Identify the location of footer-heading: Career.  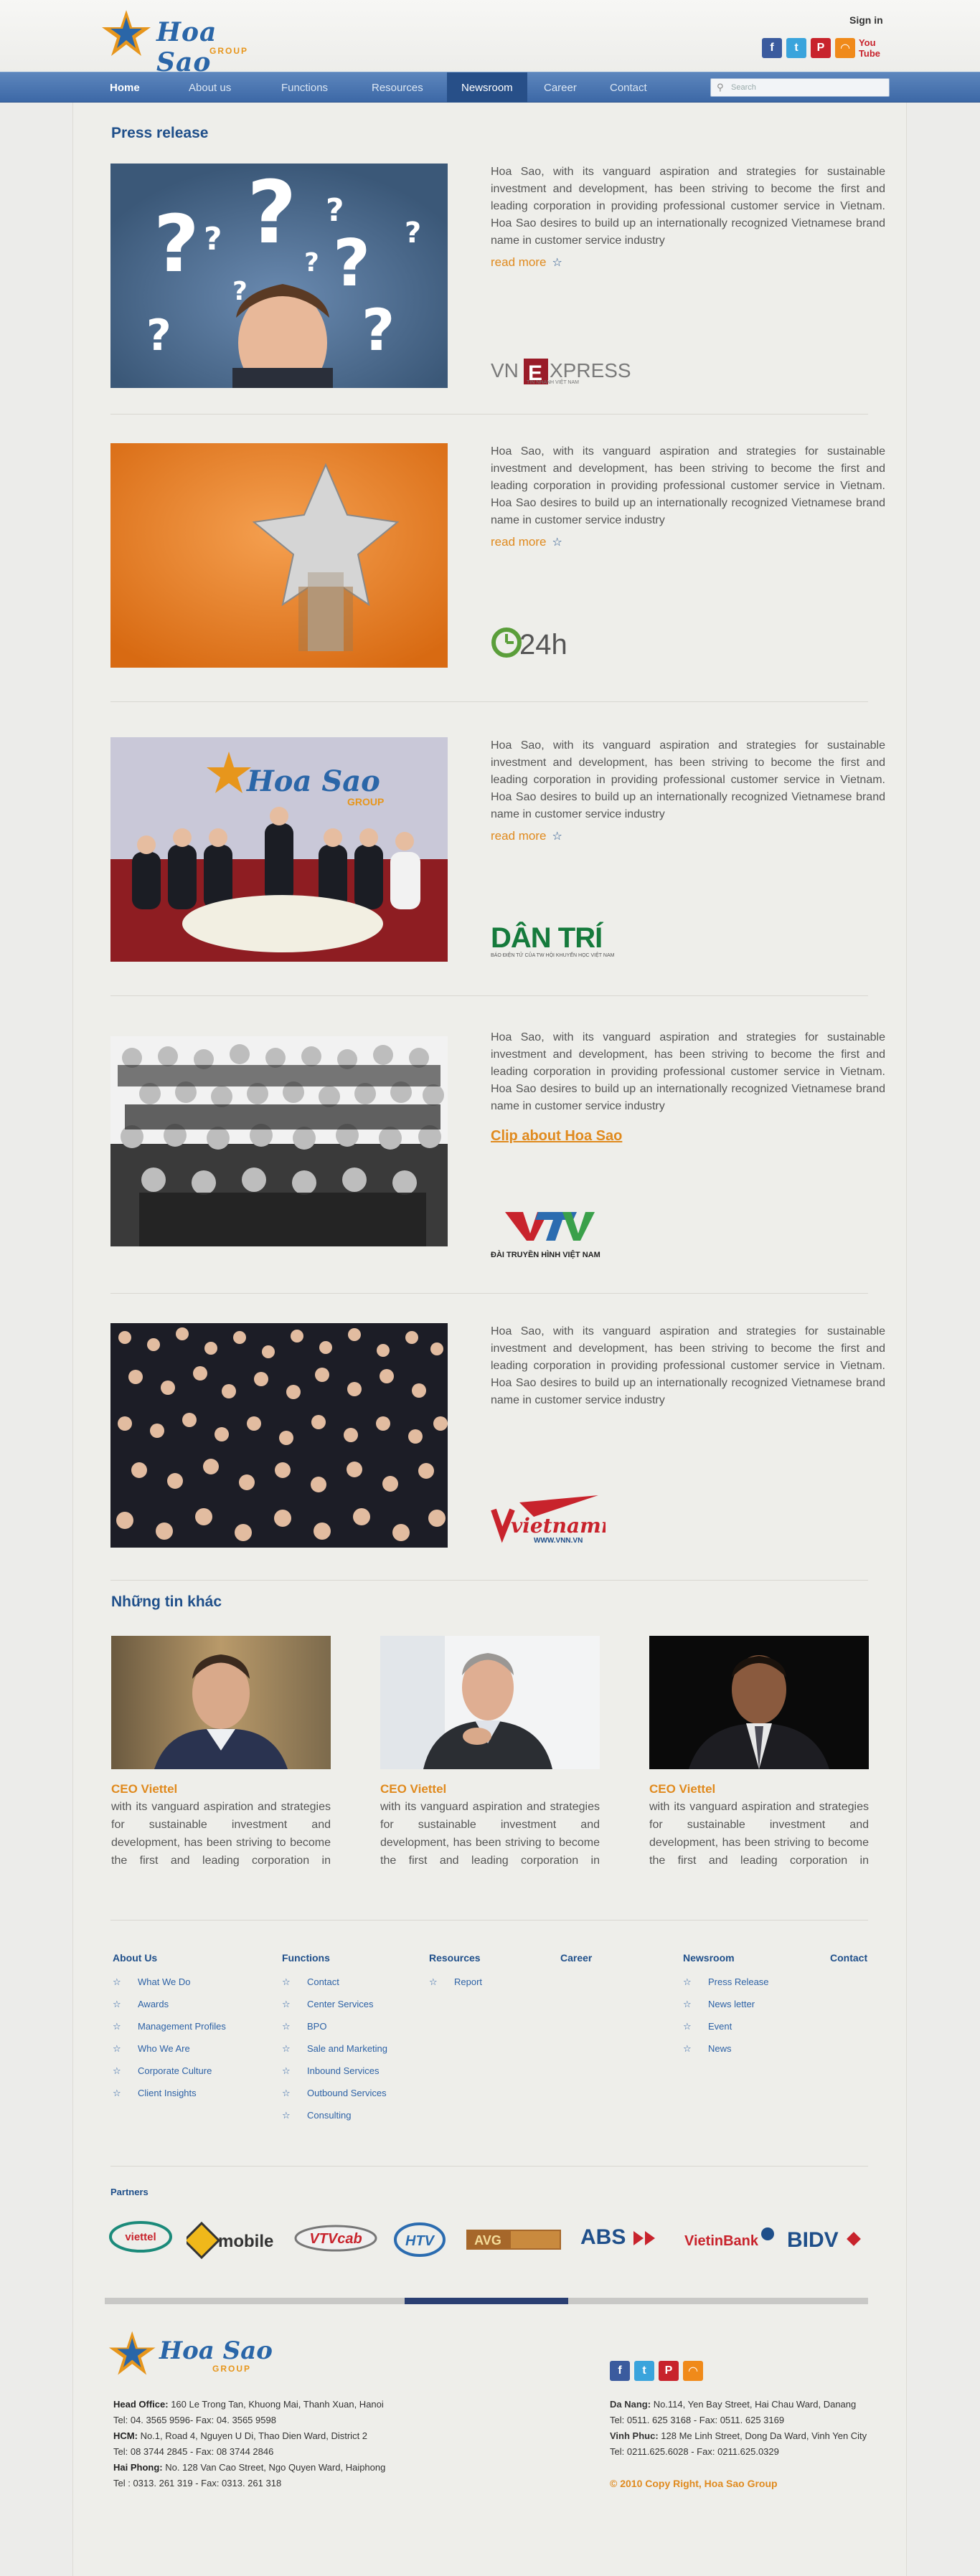
(576, 1958).